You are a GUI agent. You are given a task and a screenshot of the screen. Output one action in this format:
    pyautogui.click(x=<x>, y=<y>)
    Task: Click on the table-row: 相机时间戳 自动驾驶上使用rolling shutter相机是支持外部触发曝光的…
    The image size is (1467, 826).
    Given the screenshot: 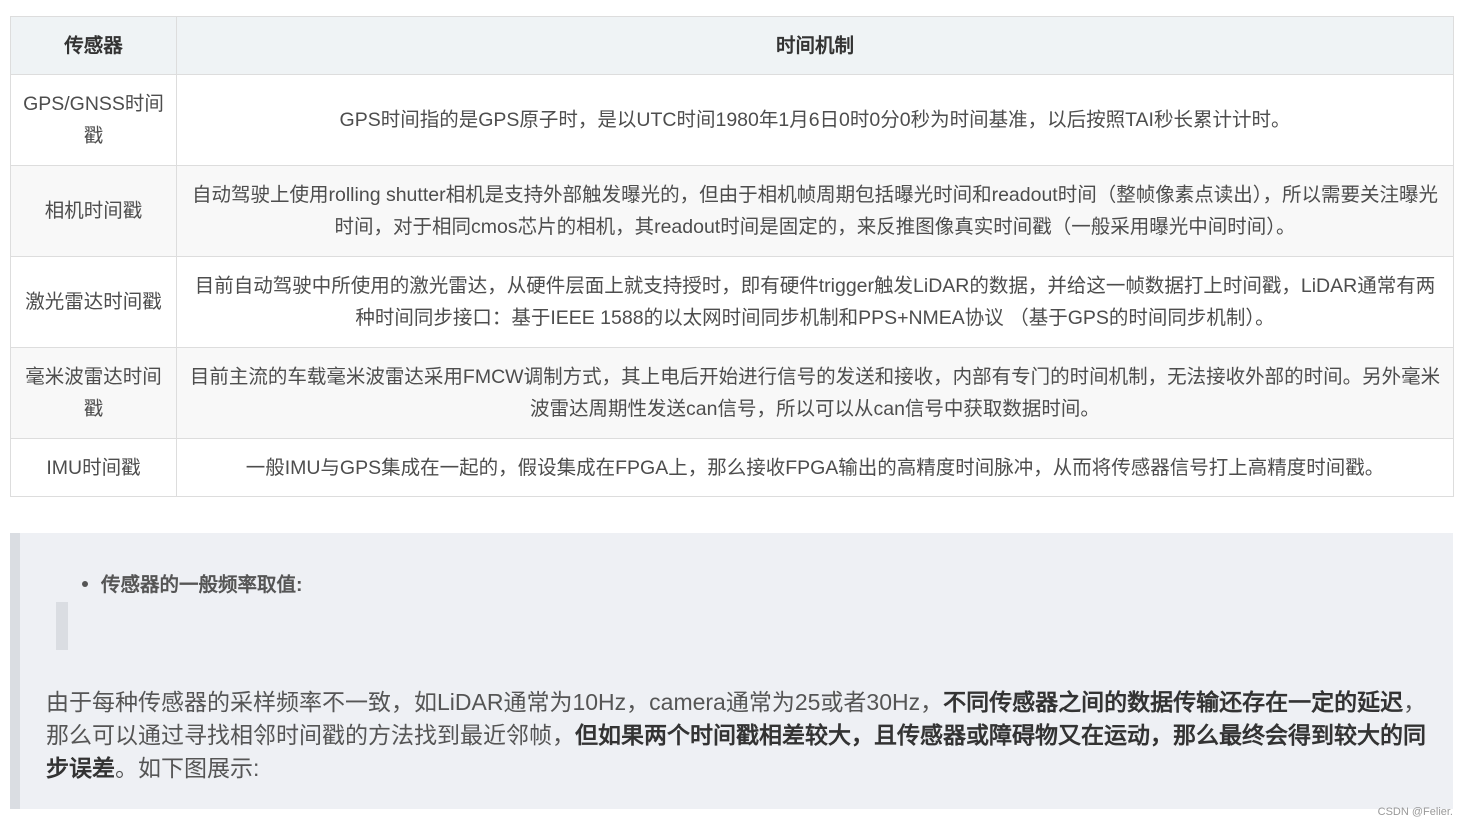 What is the action you would take?
    pyautogui.click(x=732, y=211)
    